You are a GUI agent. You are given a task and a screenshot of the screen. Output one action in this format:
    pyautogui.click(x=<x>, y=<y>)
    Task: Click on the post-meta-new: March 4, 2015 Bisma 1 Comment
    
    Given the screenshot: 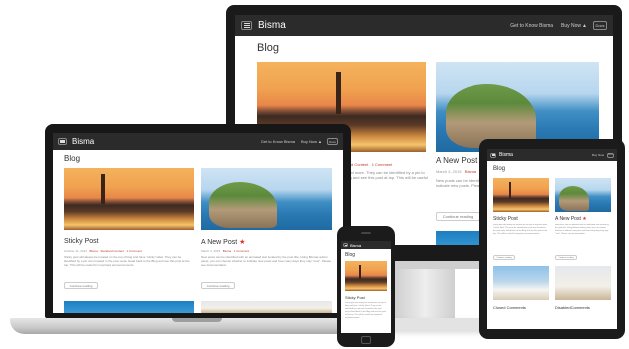 What is the action you would take?
    pyautogui.click(x=225, y=251)
    